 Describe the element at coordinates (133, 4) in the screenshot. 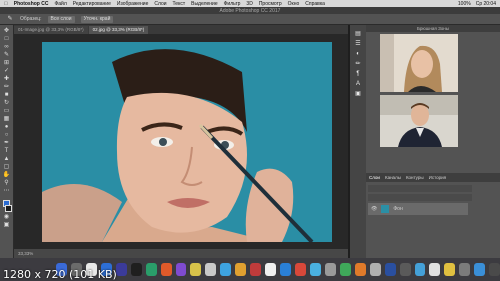

I see `menu-image: Изображение` at that location.